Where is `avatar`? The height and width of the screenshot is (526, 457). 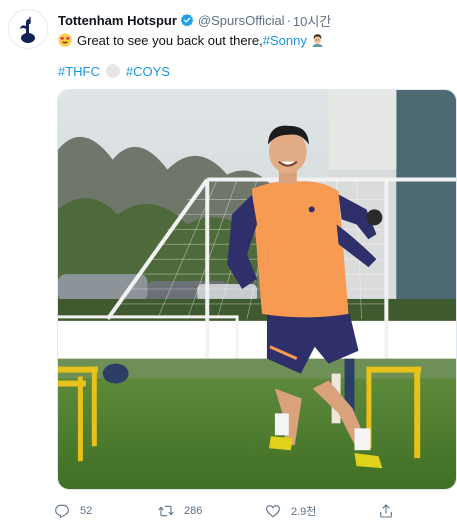 avatar is located at coordinates (28, 29).